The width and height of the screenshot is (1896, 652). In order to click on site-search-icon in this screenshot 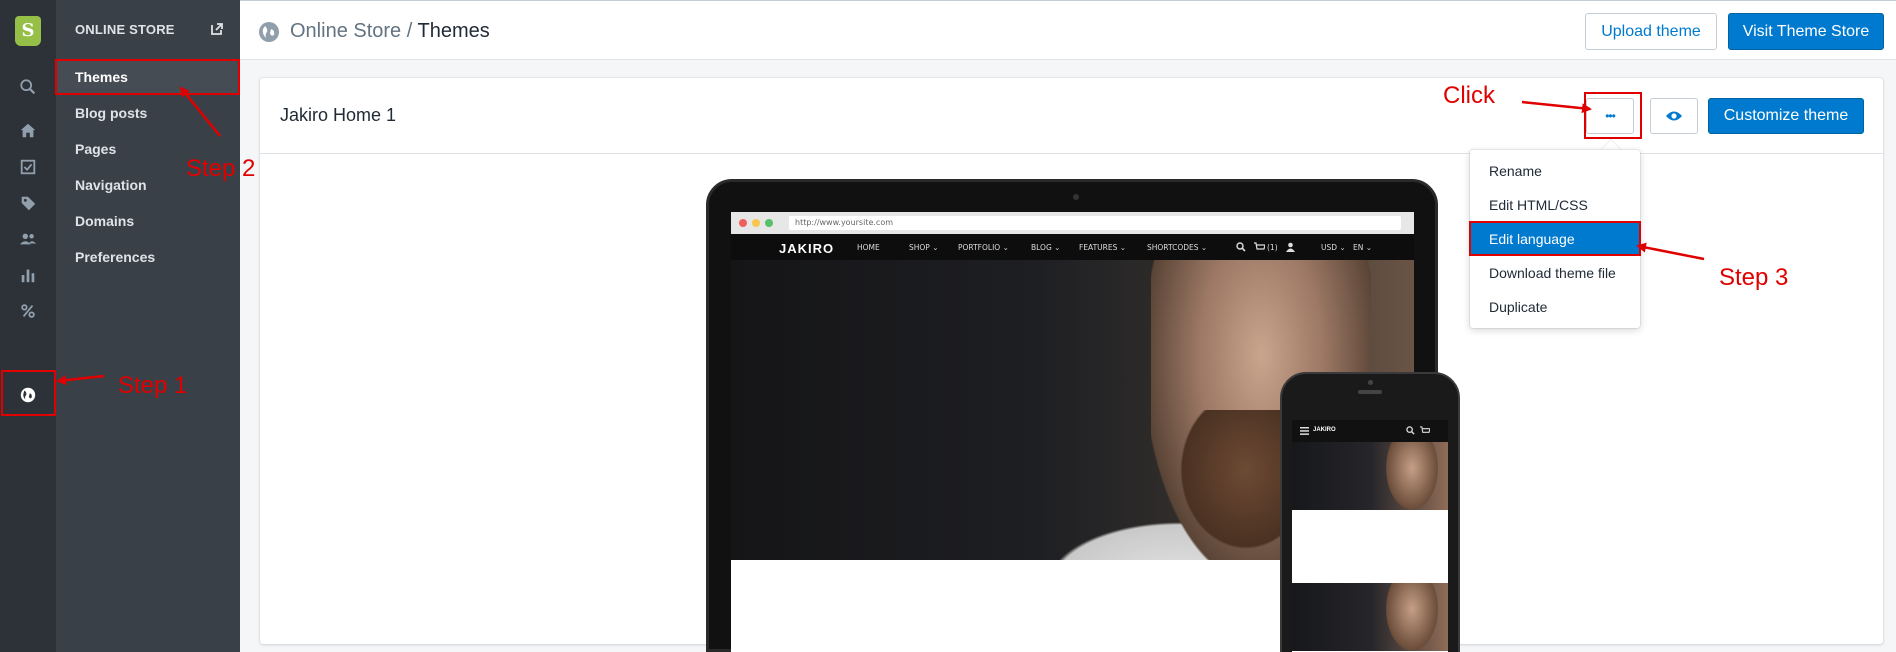, I will do `click(1241, 247)`.